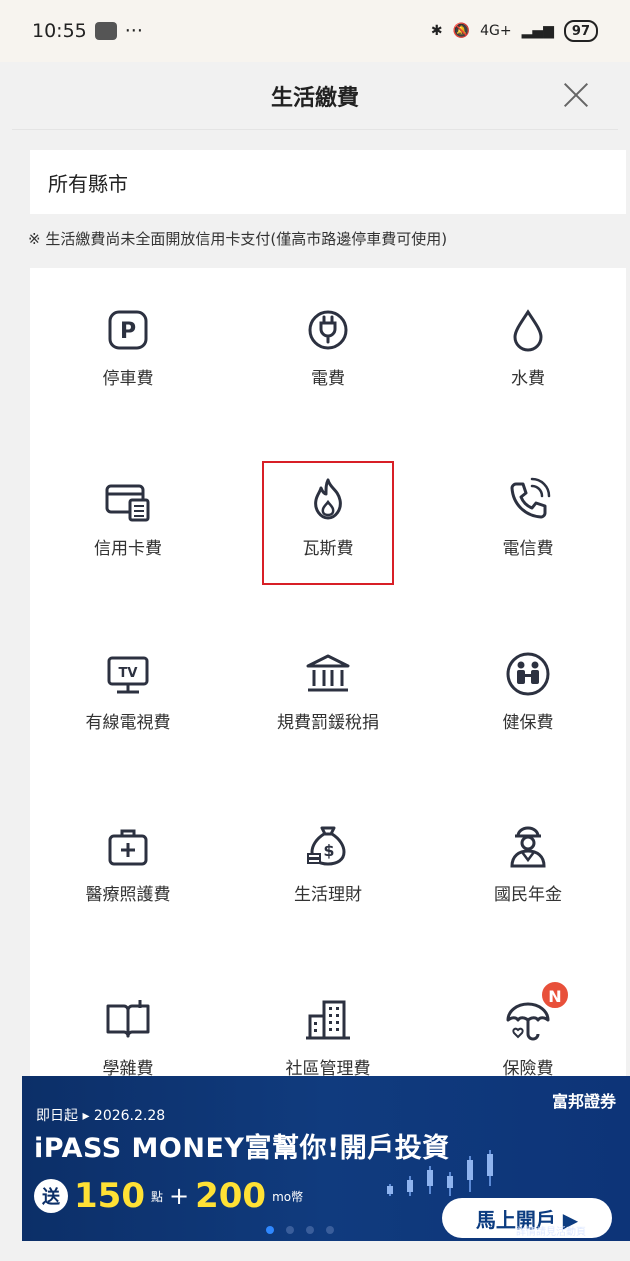 This screenshot has height=1261, width=630. Describe the element at coordinates (537, 31) in the screenshot. I see `signal-icon: ▂▄▆` at that location.